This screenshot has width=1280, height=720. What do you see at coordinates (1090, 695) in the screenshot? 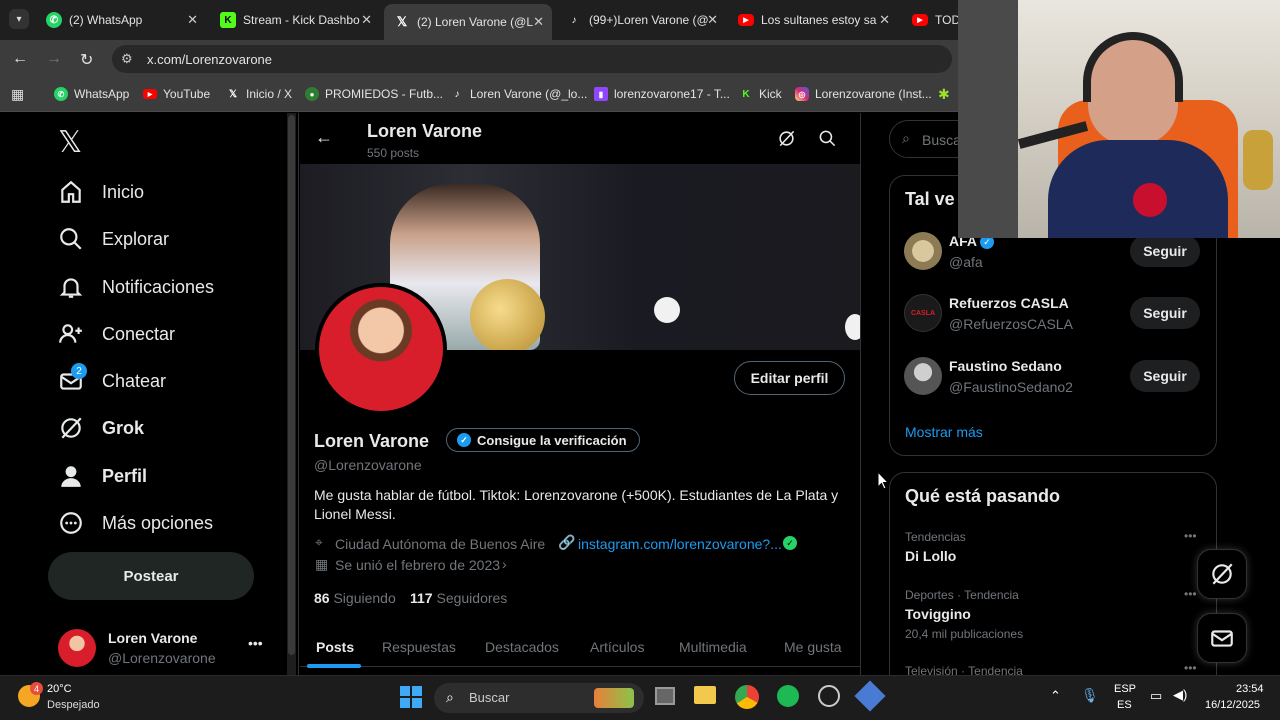
I see `microphone-icon: 🎙` at bounding box center [1090, 695].